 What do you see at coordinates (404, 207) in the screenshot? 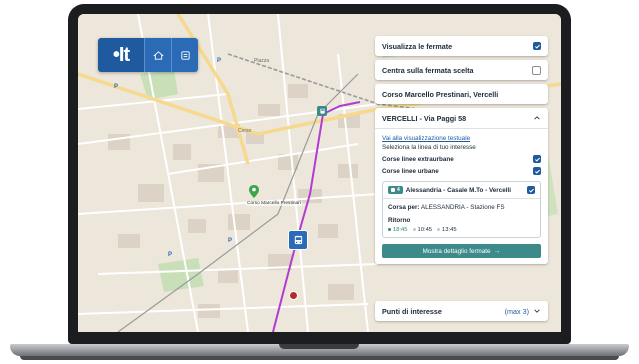
I see `direction-label: Corsa per:` at bounding box center [404, 207].